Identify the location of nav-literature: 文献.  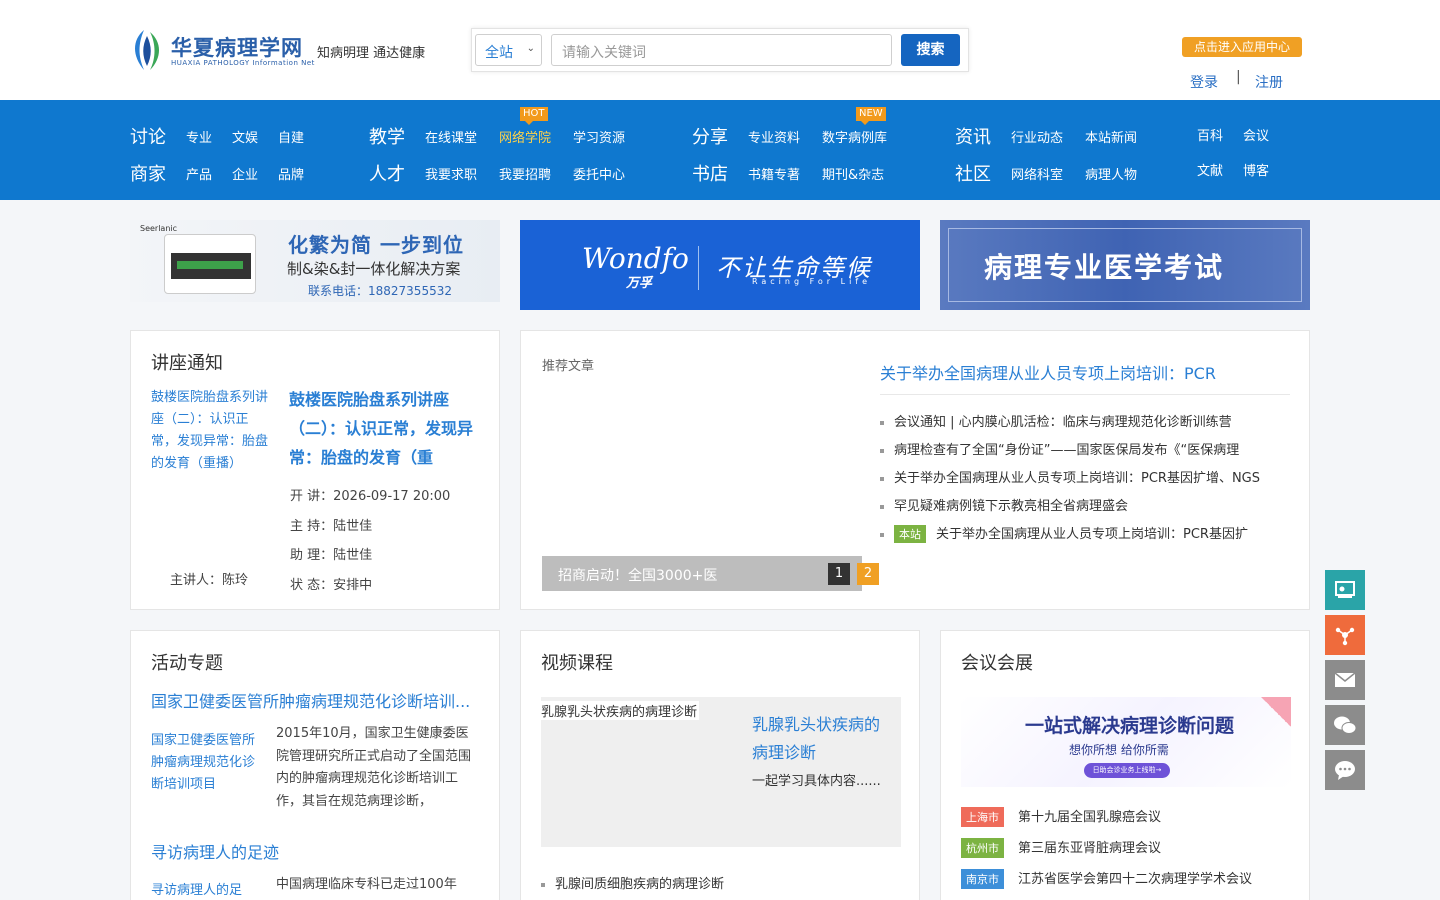
(1210, 169).